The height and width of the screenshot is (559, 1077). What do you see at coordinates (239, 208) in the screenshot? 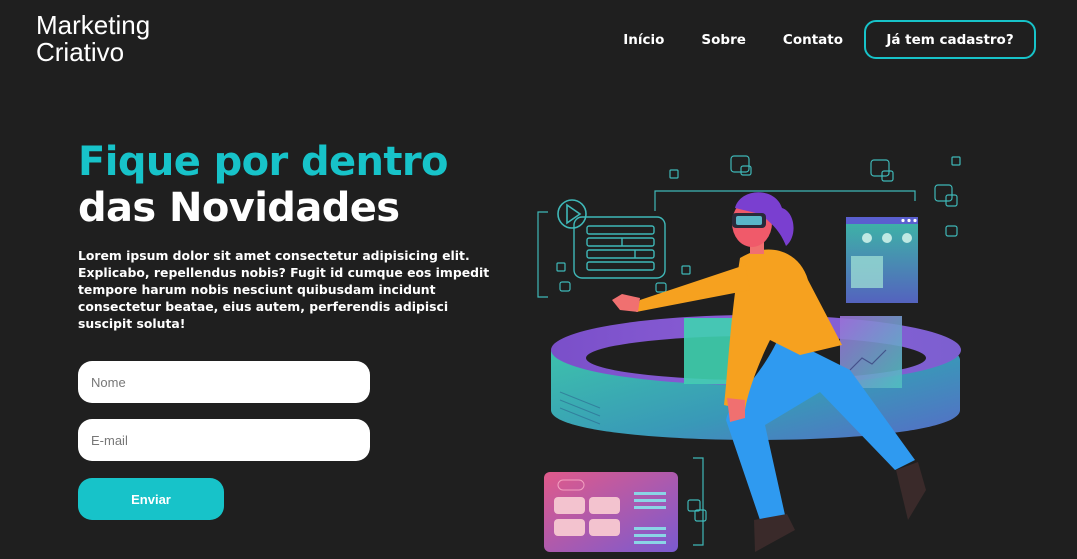
I see `hero-title-main: das Novidades` at bounding box center [239, 208].